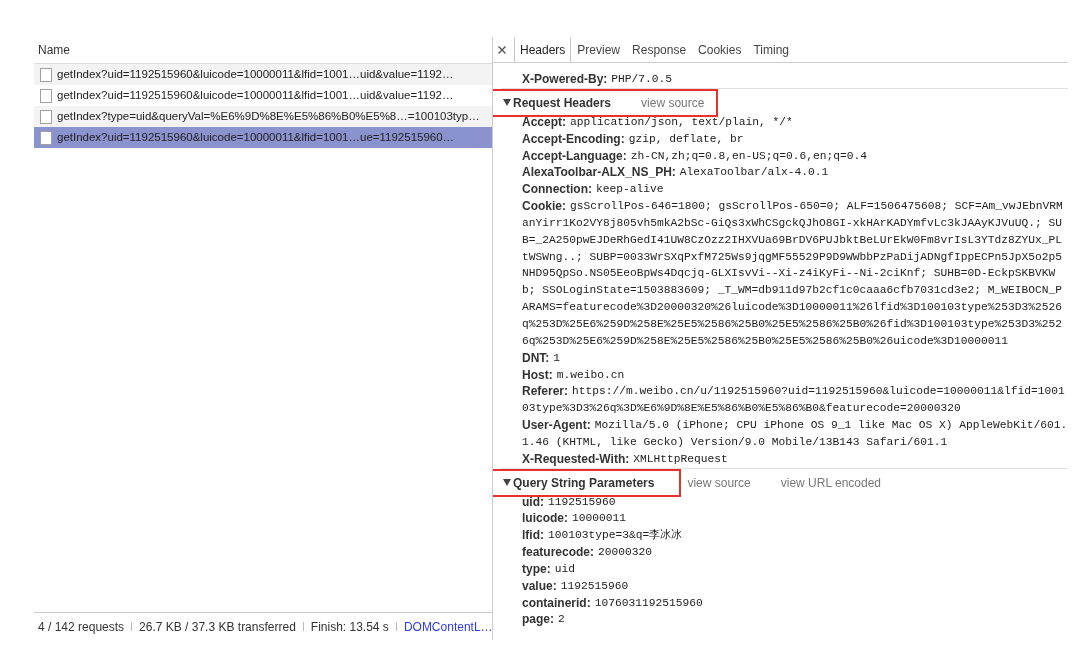 The height and width of the screenshot is (655, 1084). What do you see at coordinates (541, 357) in the screenshot?
I see `header-entry: DNT: 1` at bounding box center [541, 357].